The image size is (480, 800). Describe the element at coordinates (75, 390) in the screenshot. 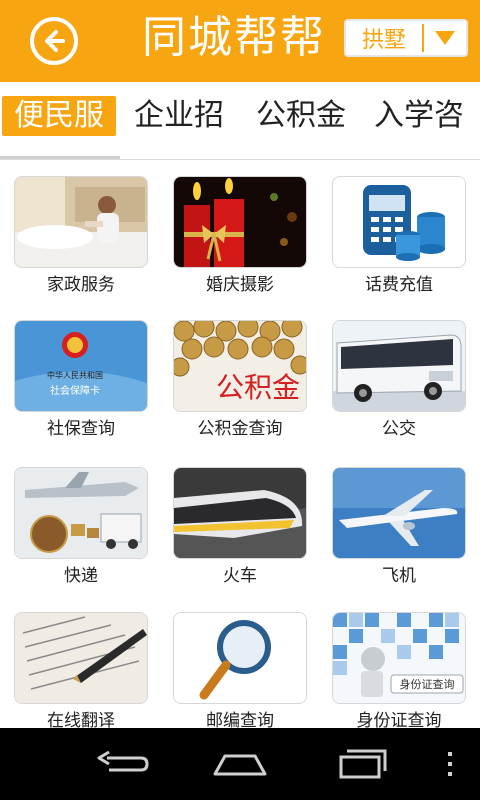

I see `card-title-text: 社会保障卡` at that location.